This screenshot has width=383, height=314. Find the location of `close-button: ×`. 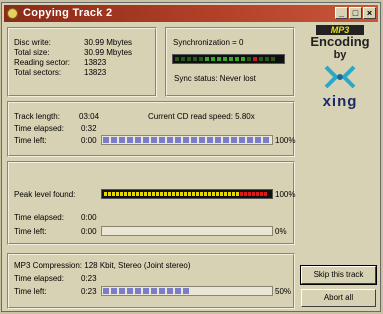

close-button: × is located at coordinates (369, 13).